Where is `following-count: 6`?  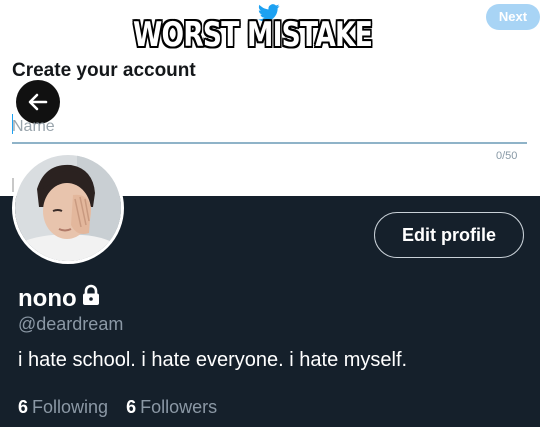
following-count: 6 is located at coordinates (23, 407).